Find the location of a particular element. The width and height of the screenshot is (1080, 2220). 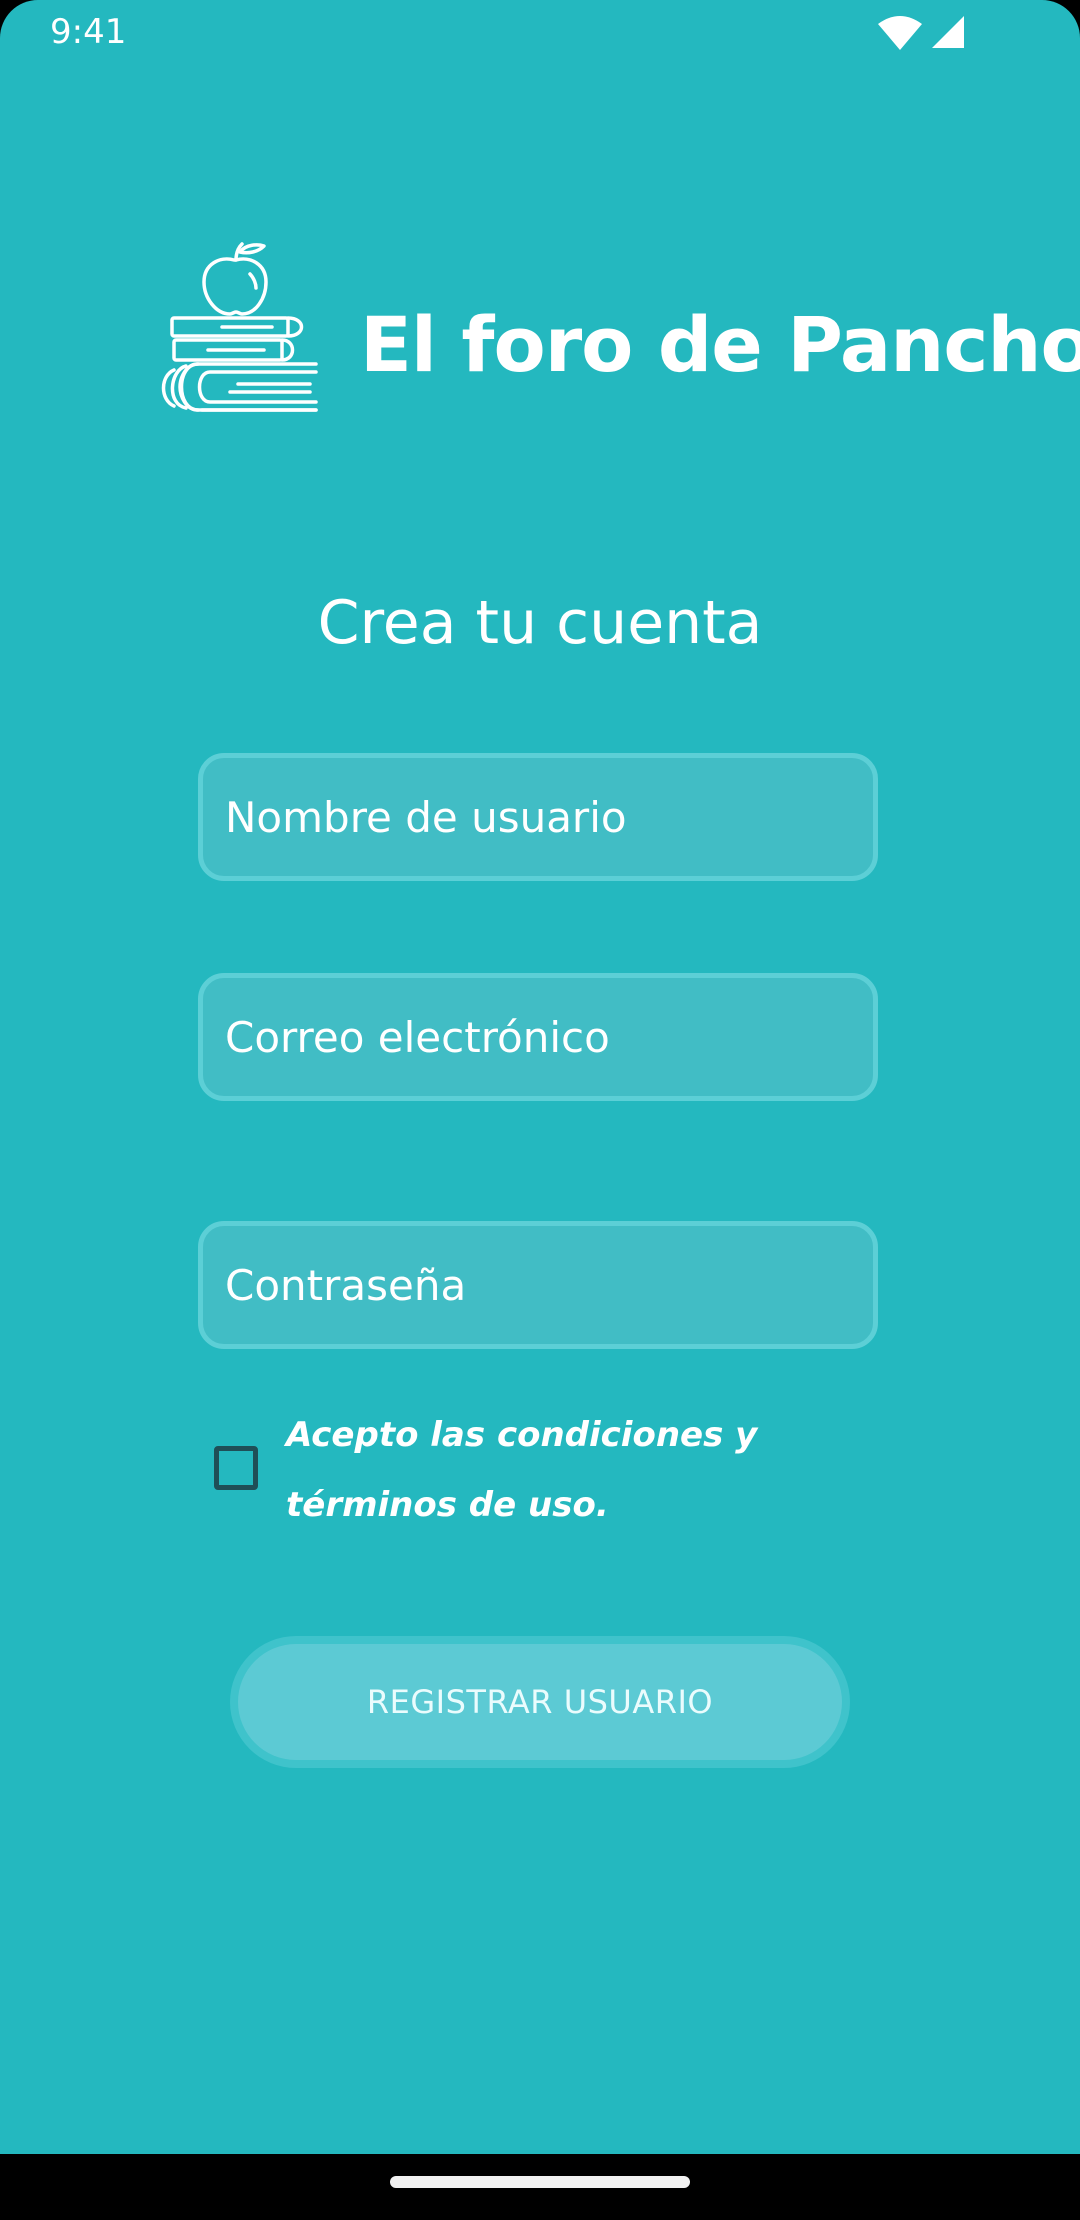

username-input is located at coordinates (538, 817).